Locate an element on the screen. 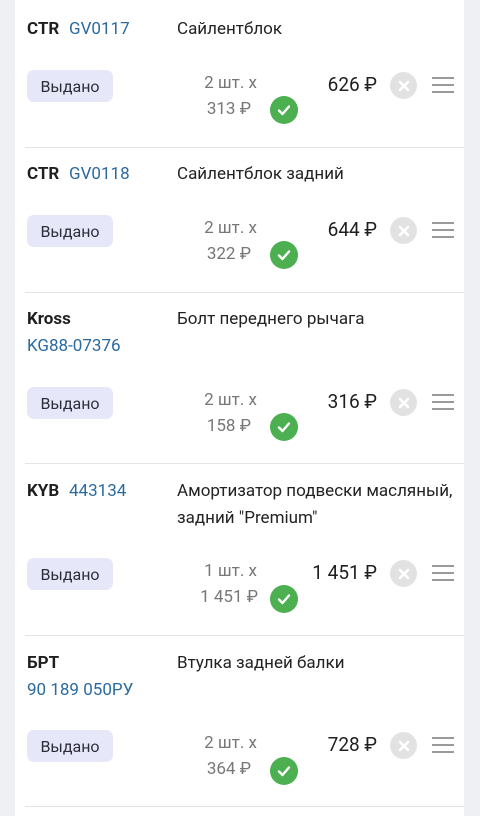 This screenshot has height=816, width=480. item-article-link: 443134 is located at coordinates (97, 491).